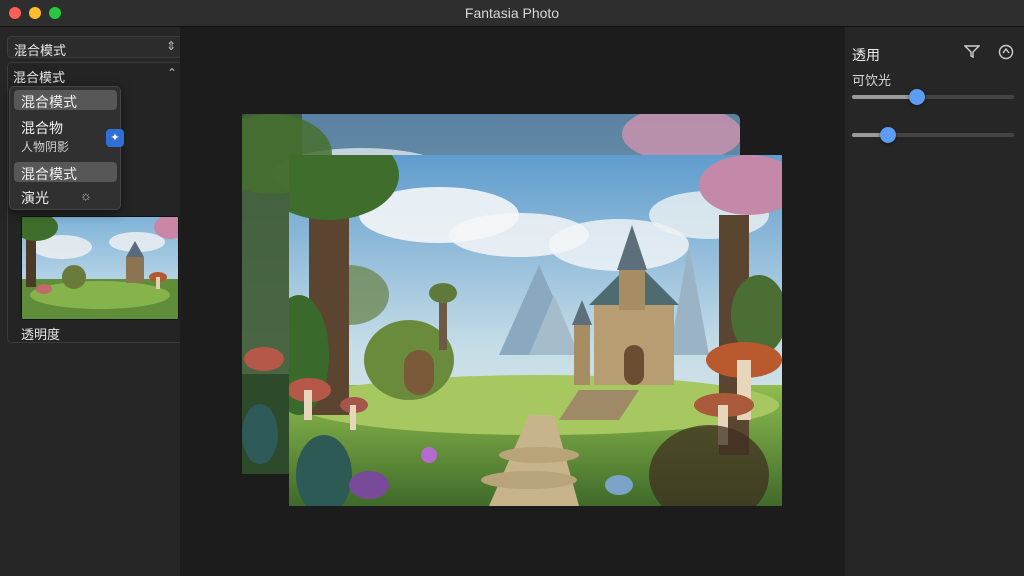 Image resolution: width=1024 pixels, height=576 pixels. What do you see at coordinates (40, 50) in the screenshot?
I see `blend-mode-select-value: 混合模式` at bounding box center [40, 50].